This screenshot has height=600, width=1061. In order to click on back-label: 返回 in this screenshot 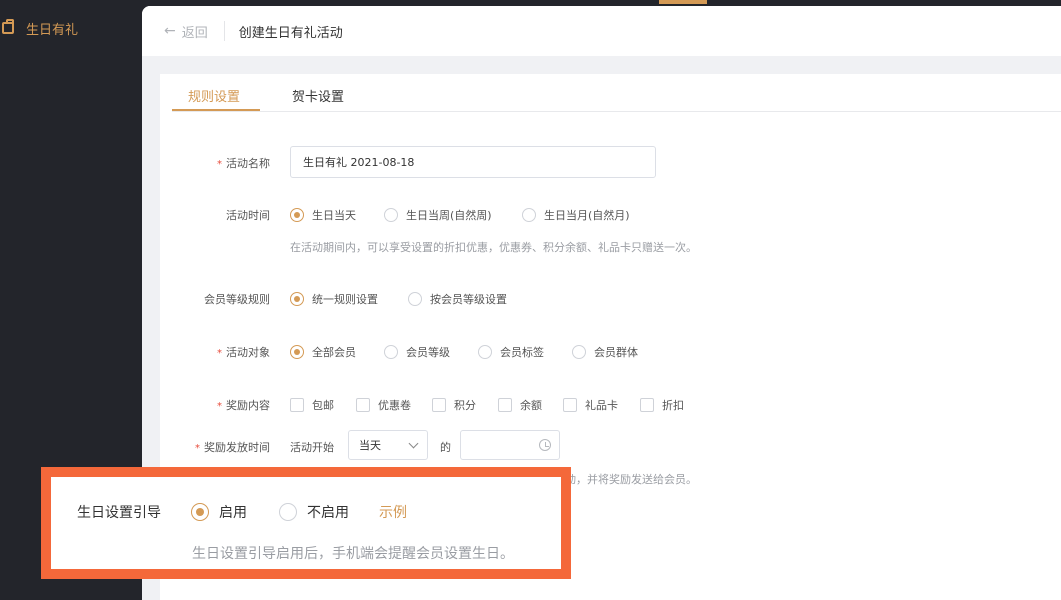, I will do `click(194, 33)`.